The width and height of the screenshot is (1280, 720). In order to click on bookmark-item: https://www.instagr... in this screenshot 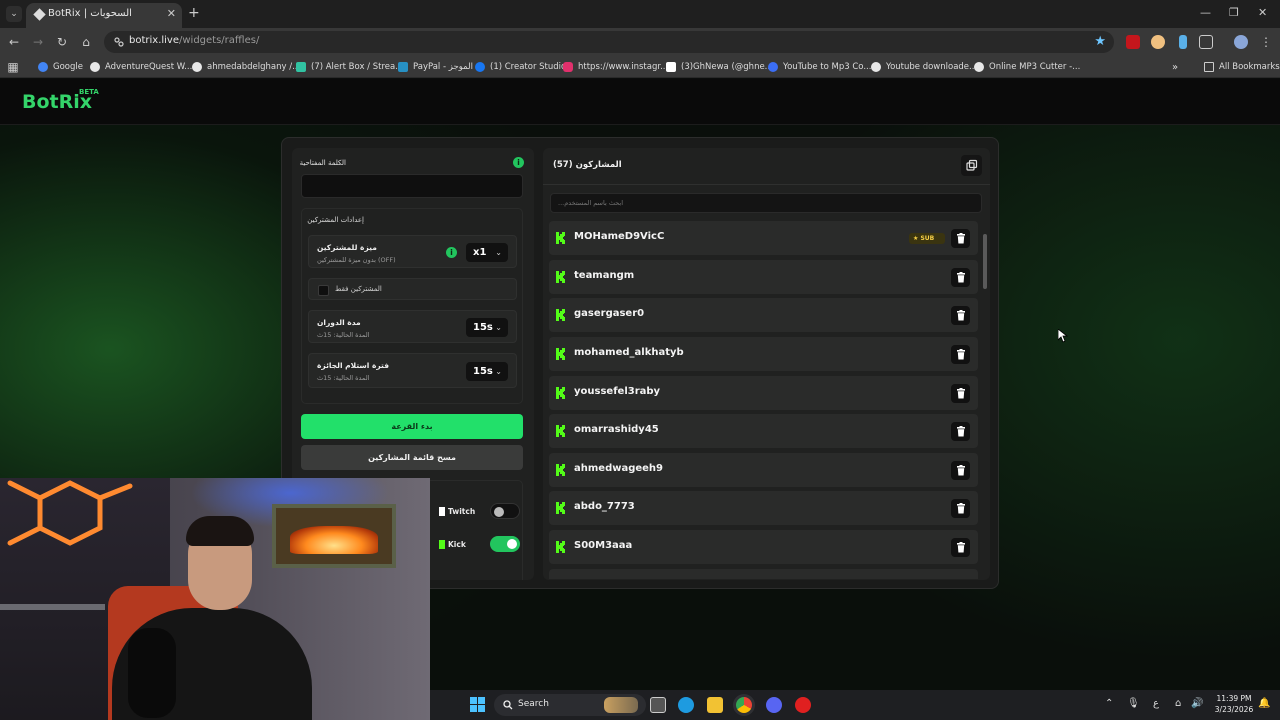, I will do `click(615, 67)`.